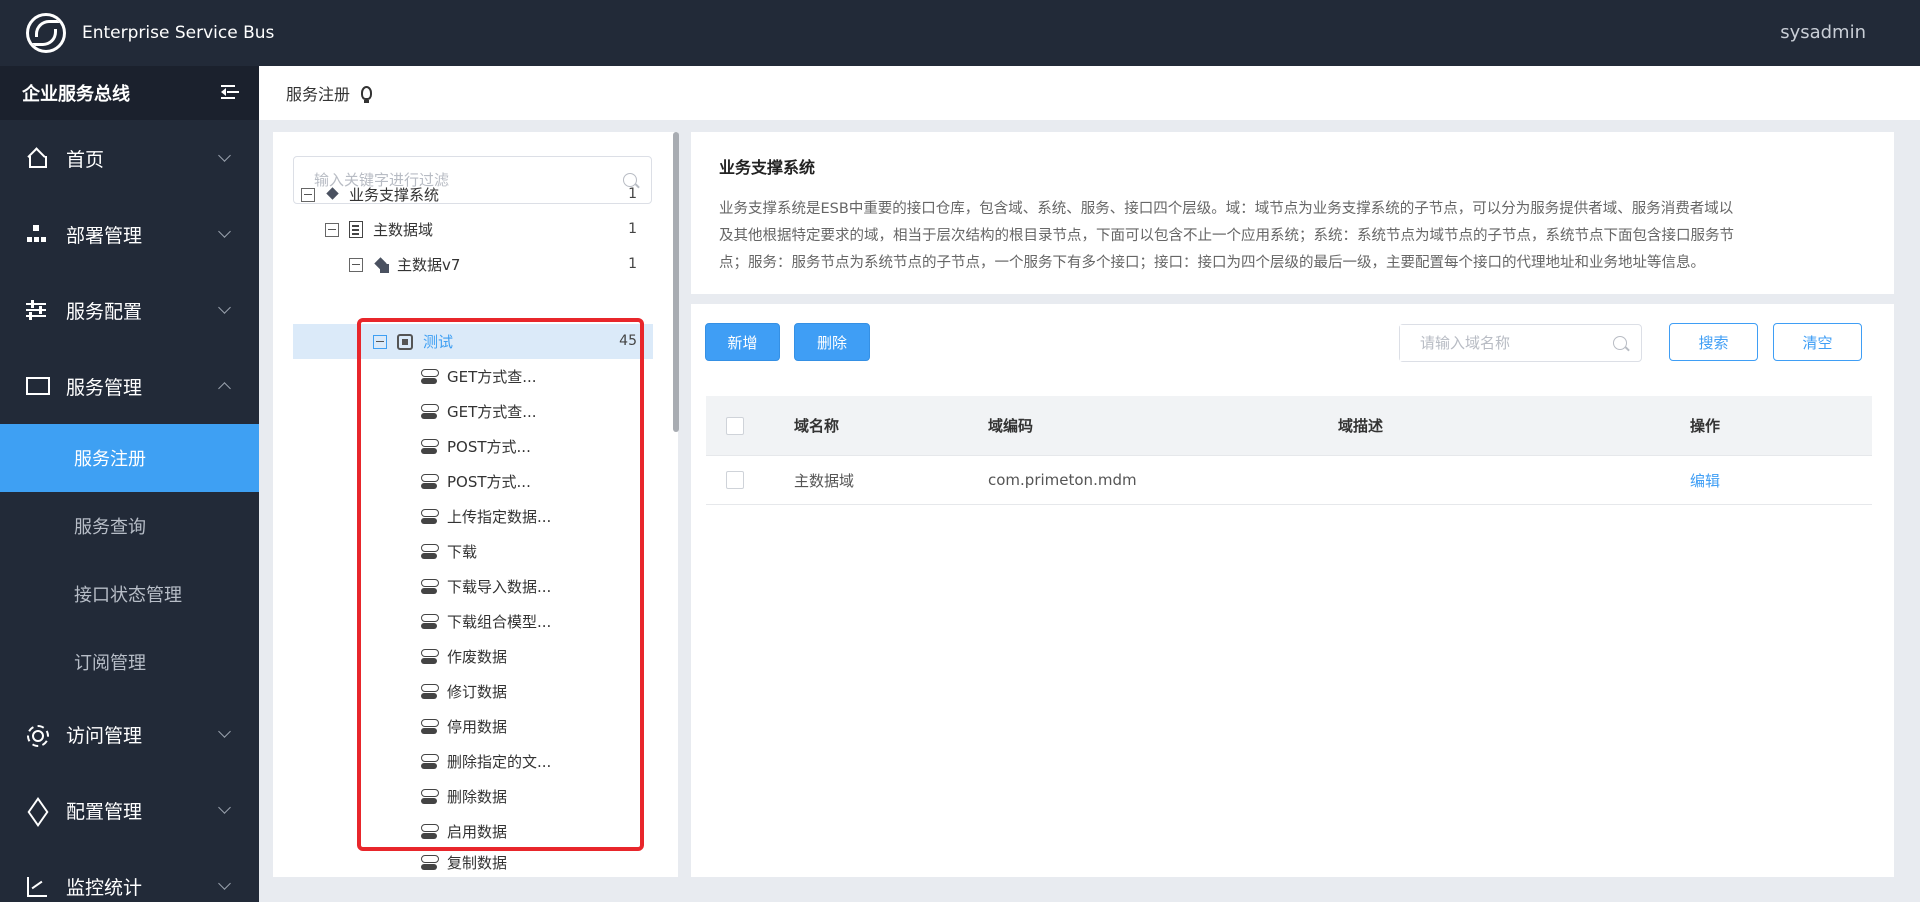  What do you see at coordinates (129, 662) in the screenshot?
I see `sidebar-subitem-subscription: 订阅管理` at bounding box center [129, 662].